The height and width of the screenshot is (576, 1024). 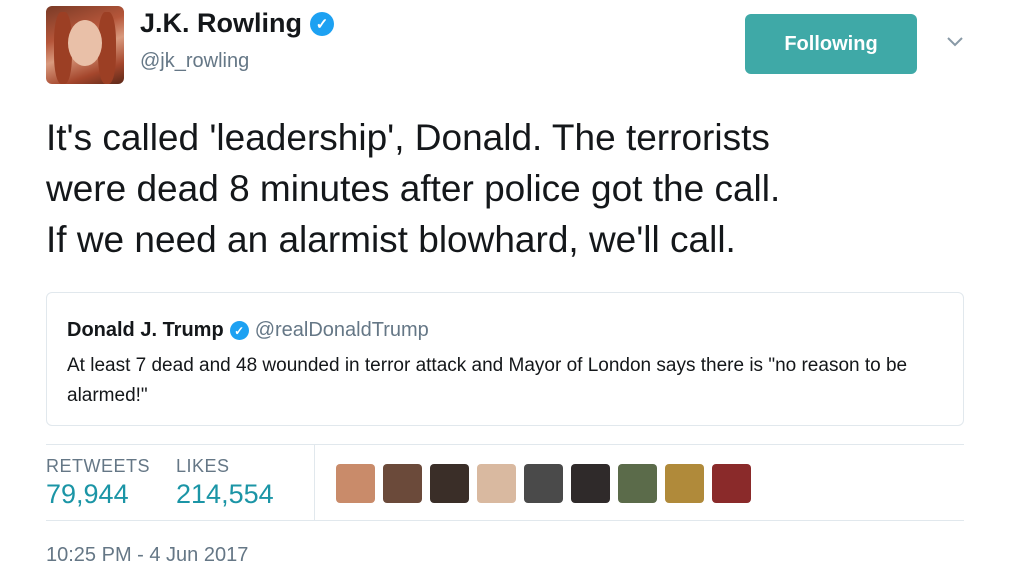 I want to click on quoted-tweet-header: Donald J. Trump ✓ @realDonaldTrump, so click(x=248, y=330).